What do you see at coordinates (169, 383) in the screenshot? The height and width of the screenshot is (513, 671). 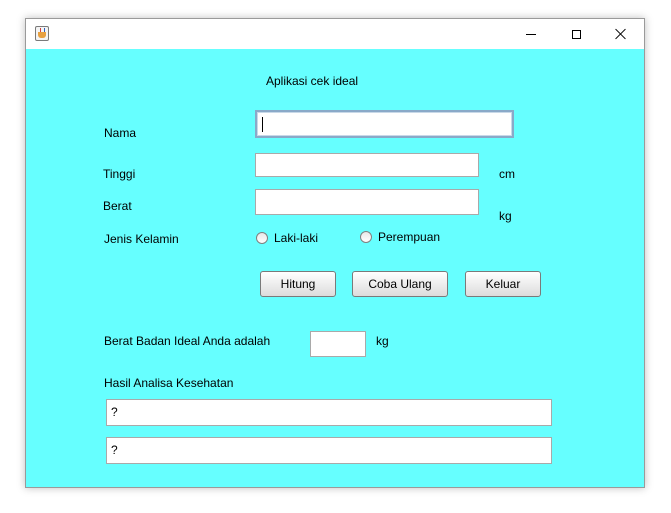 I see `hasil-analisa-label: Hasil Analisa Kesehatan` at bounding box center [169, 383].